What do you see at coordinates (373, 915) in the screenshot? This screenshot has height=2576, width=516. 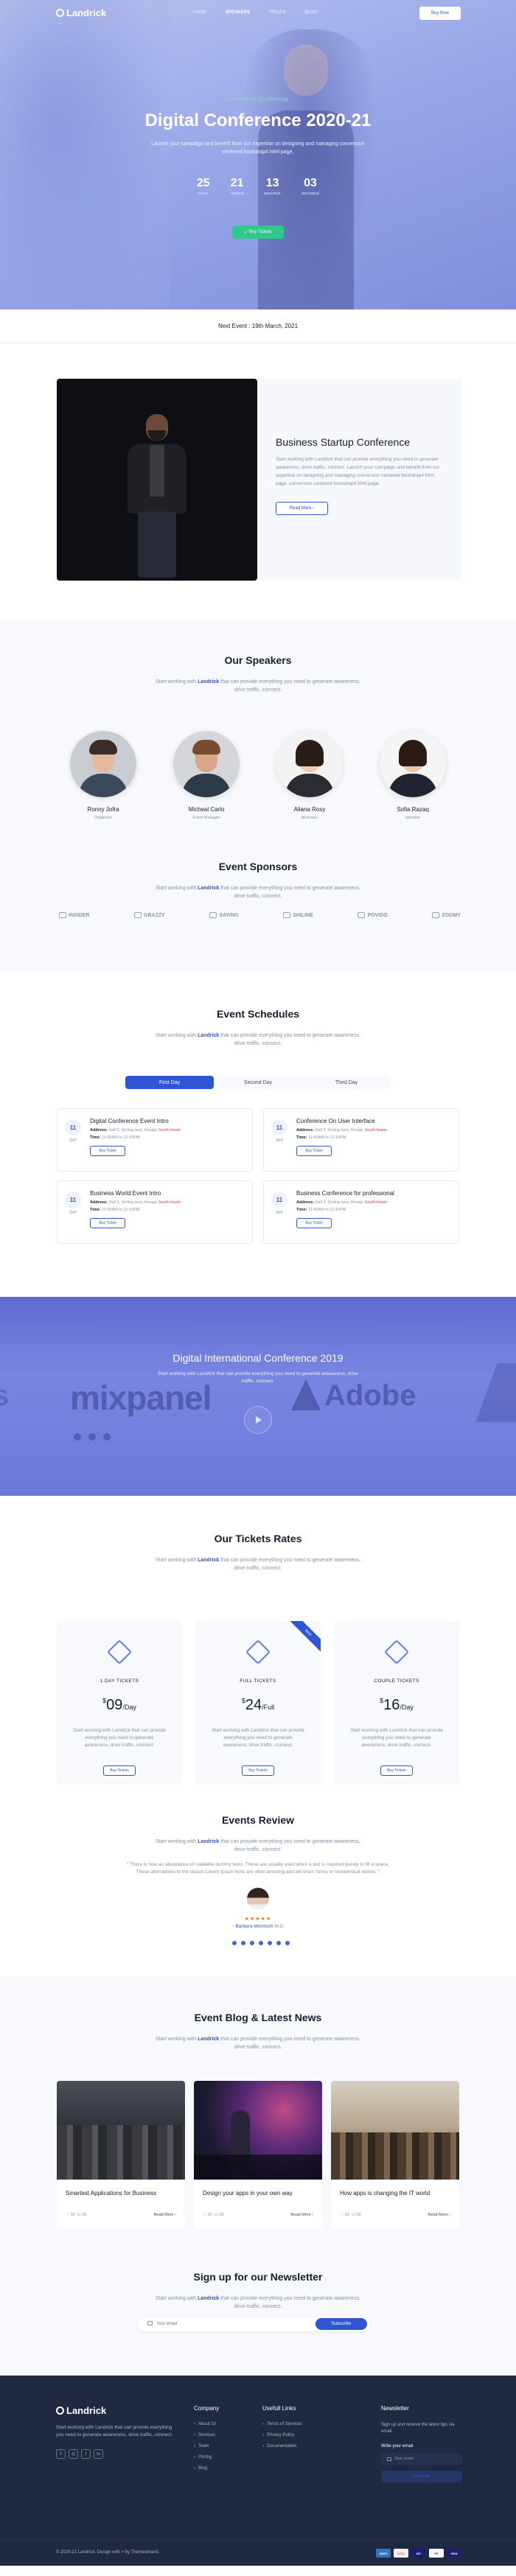 I see `sponsor-logo: POVIDO` at bounding box center [373, 915].